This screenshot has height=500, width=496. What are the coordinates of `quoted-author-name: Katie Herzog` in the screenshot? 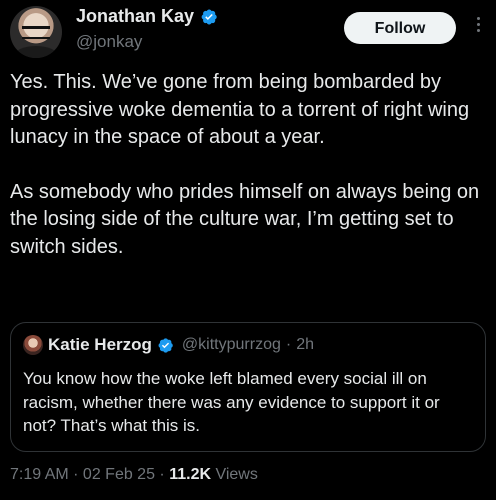 It's located at (100, 344).